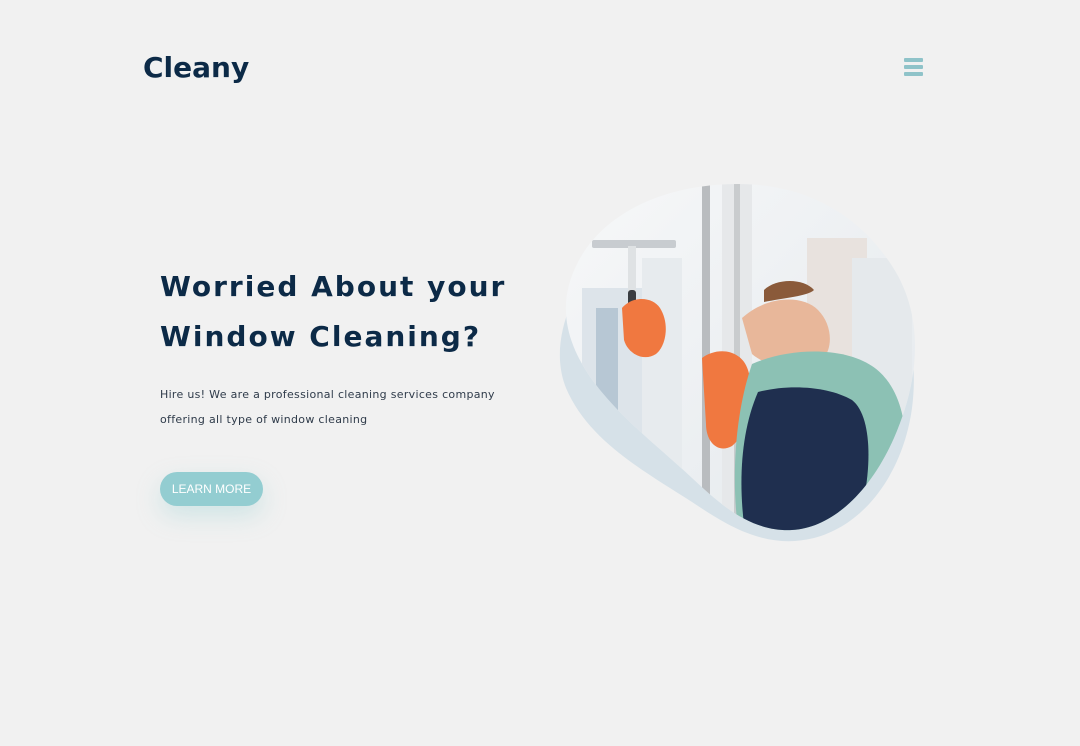  I want to click on logo: Cleany, so click(196, 68).